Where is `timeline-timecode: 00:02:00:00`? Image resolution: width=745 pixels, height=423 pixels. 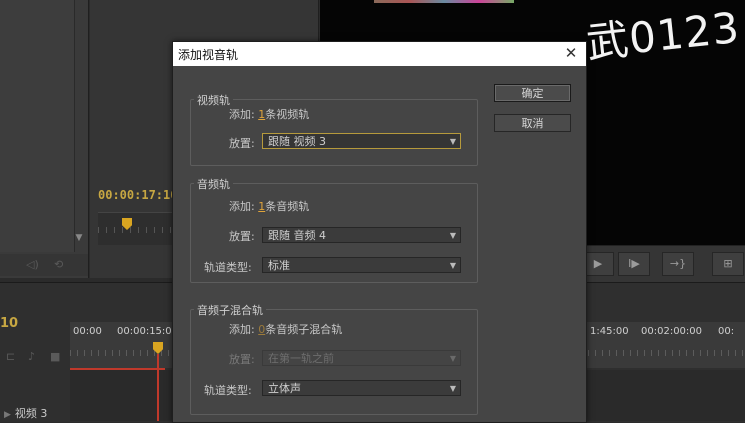
timeline-timecode: 00:02:00:00 is located at coordinates (672, 331).